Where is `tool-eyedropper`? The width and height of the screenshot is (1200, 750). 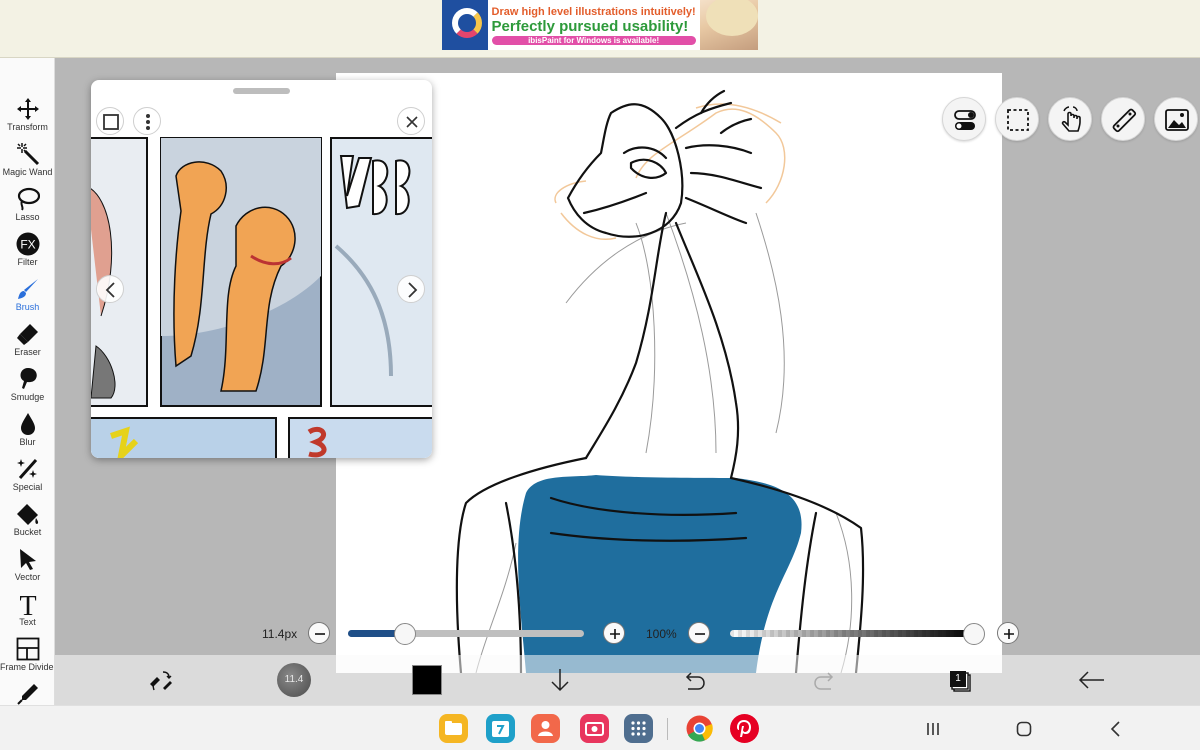 tool-eyedropper is located at coordinates (27, 692).